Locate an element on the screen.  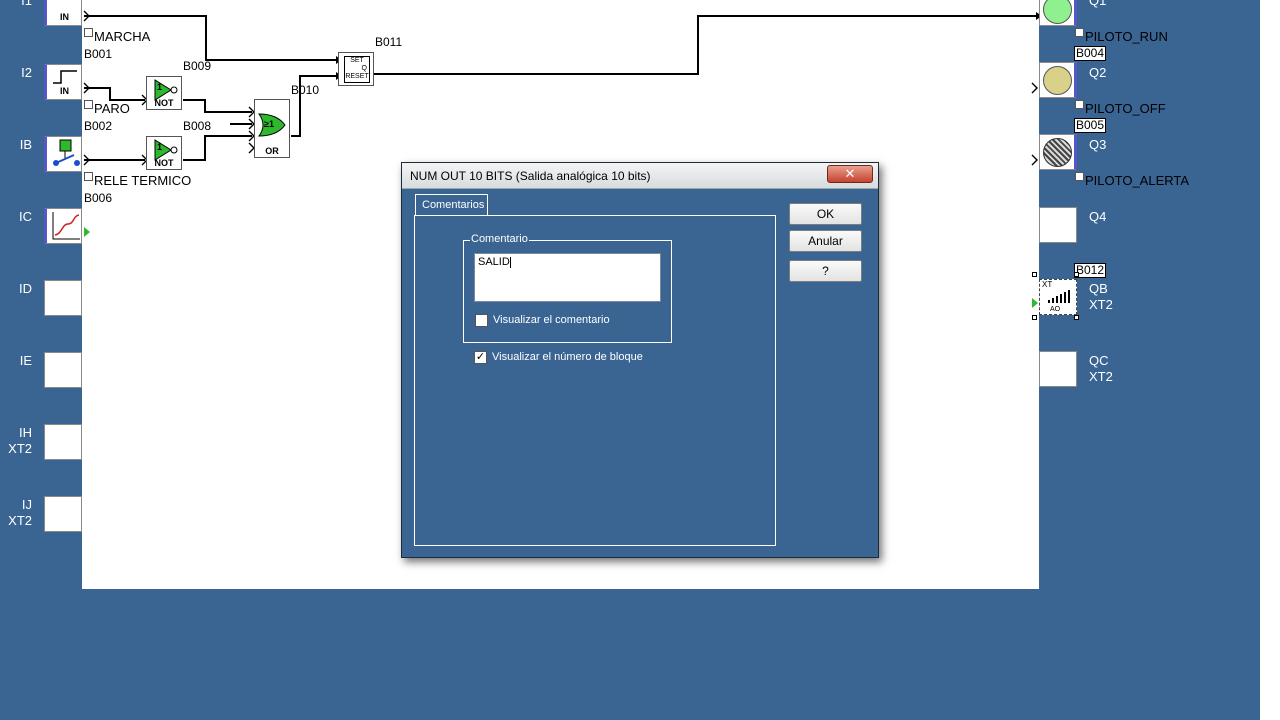
input-block-ic is located at coordinates (63, 226).